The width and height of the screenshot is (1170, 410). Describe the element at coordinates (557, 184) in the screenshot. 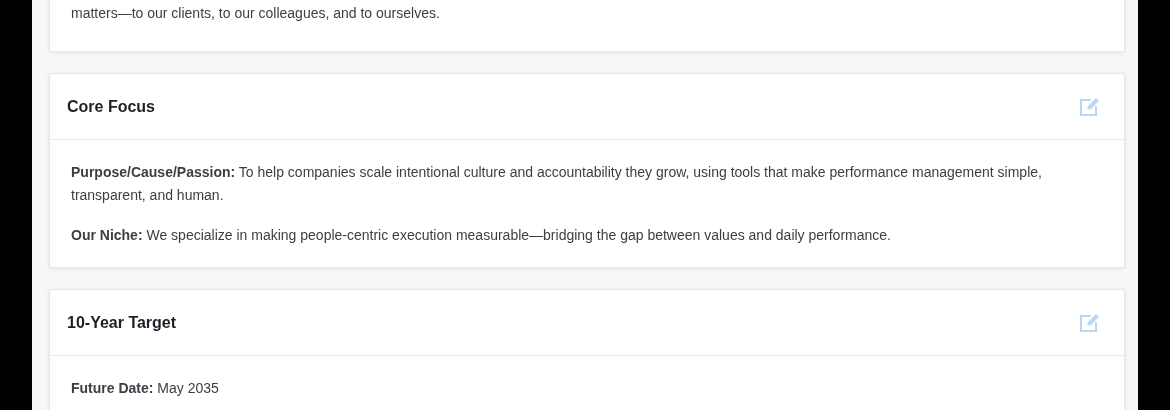

I see `paragraph: Purpose/Cause/Passion: To help companies scale intentional culture and accountability they grow, using tools that make performance management simple, transparent, and human.` at that location.